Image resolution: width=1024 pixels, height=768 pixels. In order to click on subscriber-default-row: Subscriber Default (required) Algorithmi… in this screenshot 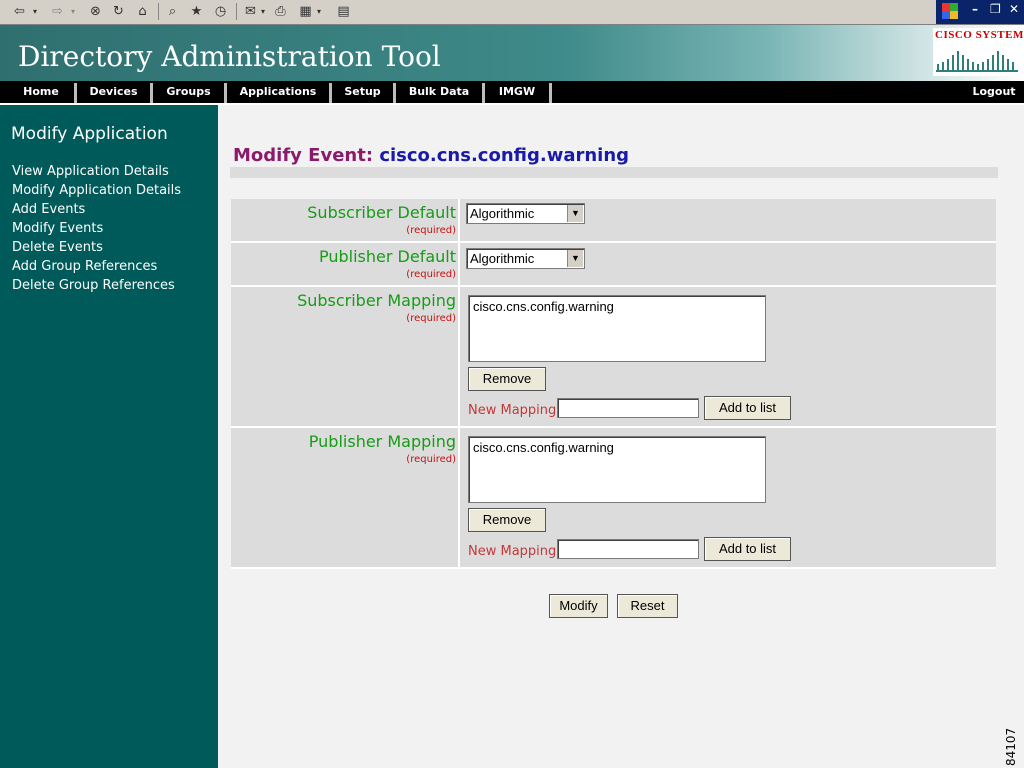, I will do `click(613, 221)`.